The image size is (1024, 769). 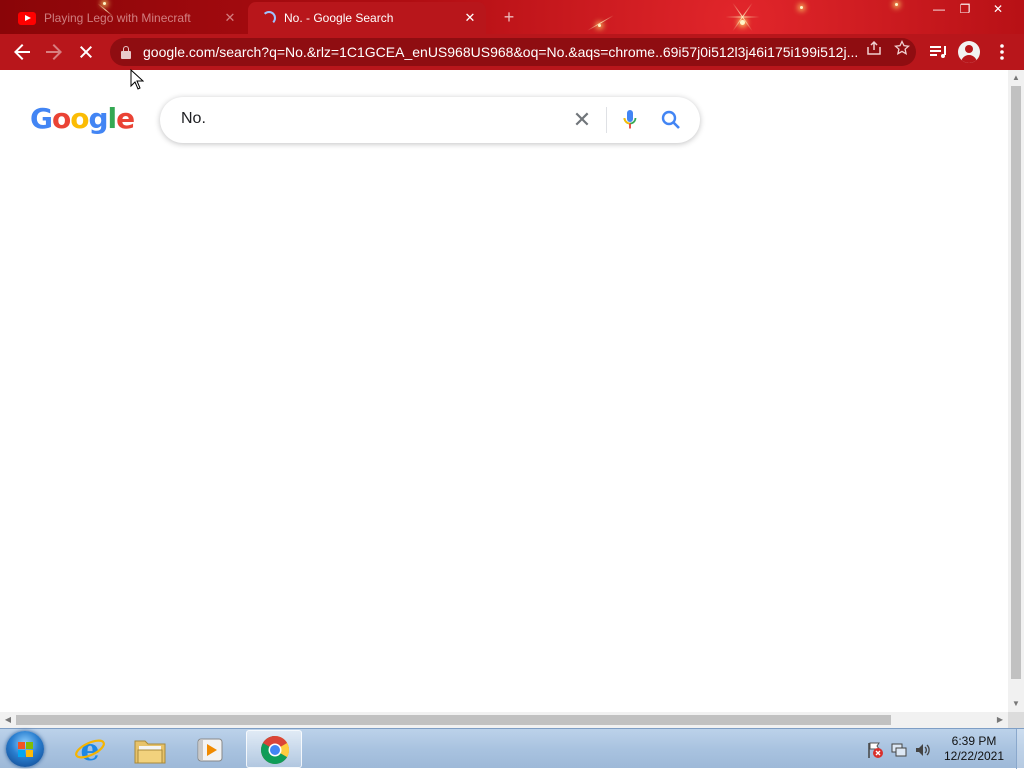 I want to click on vertical-scroll-thumb, so click(x=1016, y=382).